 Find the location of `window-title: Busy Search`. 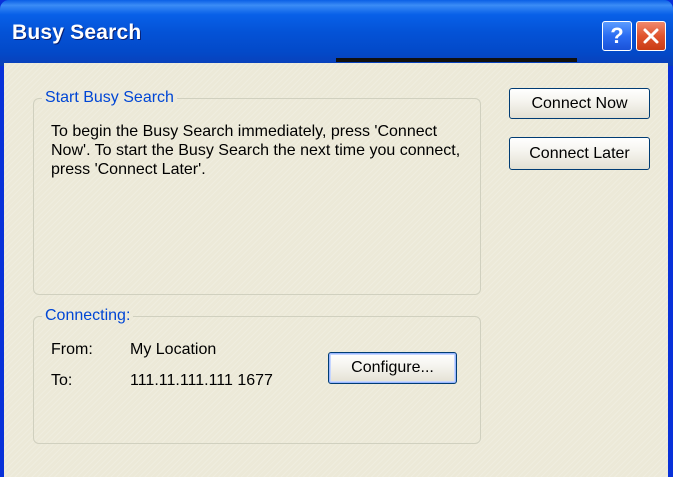

window-title: Busy Search is located at coordinates (77, 32).